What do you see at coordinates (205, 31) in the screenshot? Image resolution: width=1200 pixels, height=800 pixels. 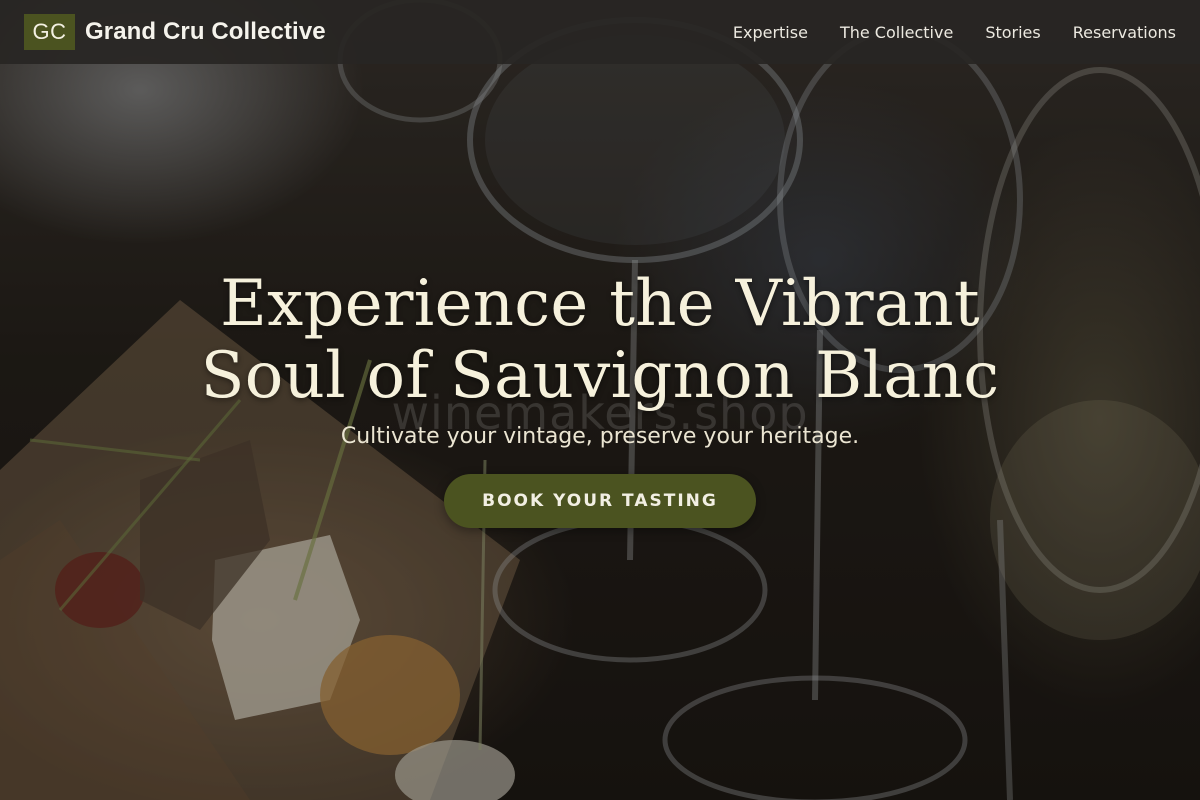 I see `brand-name: Grand Cru Collective` at bounding box center [205, 31].